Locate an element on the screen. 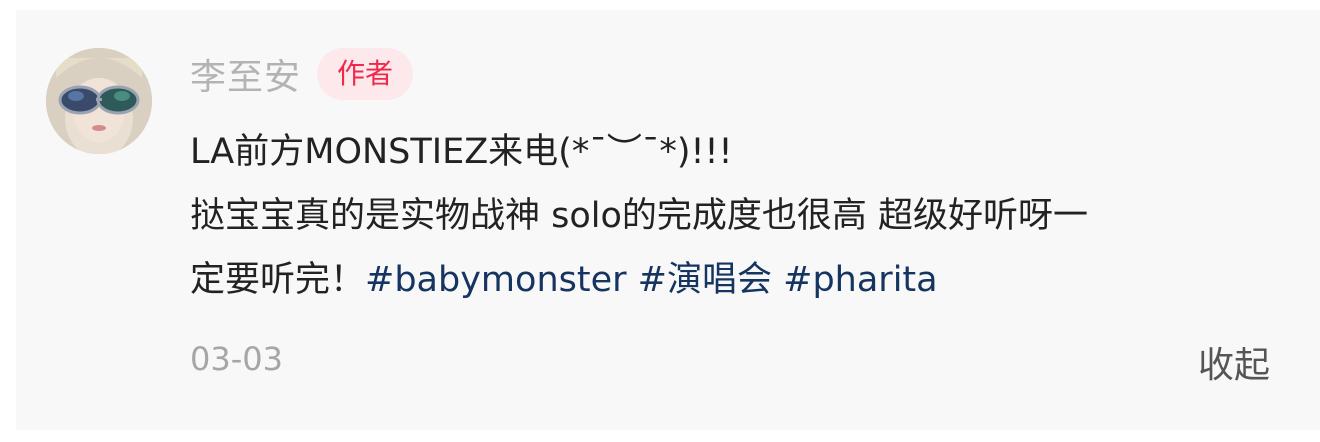 The image size is (1320, 442). author-row: 李至安 作者 is located at coordinates (302, 74).